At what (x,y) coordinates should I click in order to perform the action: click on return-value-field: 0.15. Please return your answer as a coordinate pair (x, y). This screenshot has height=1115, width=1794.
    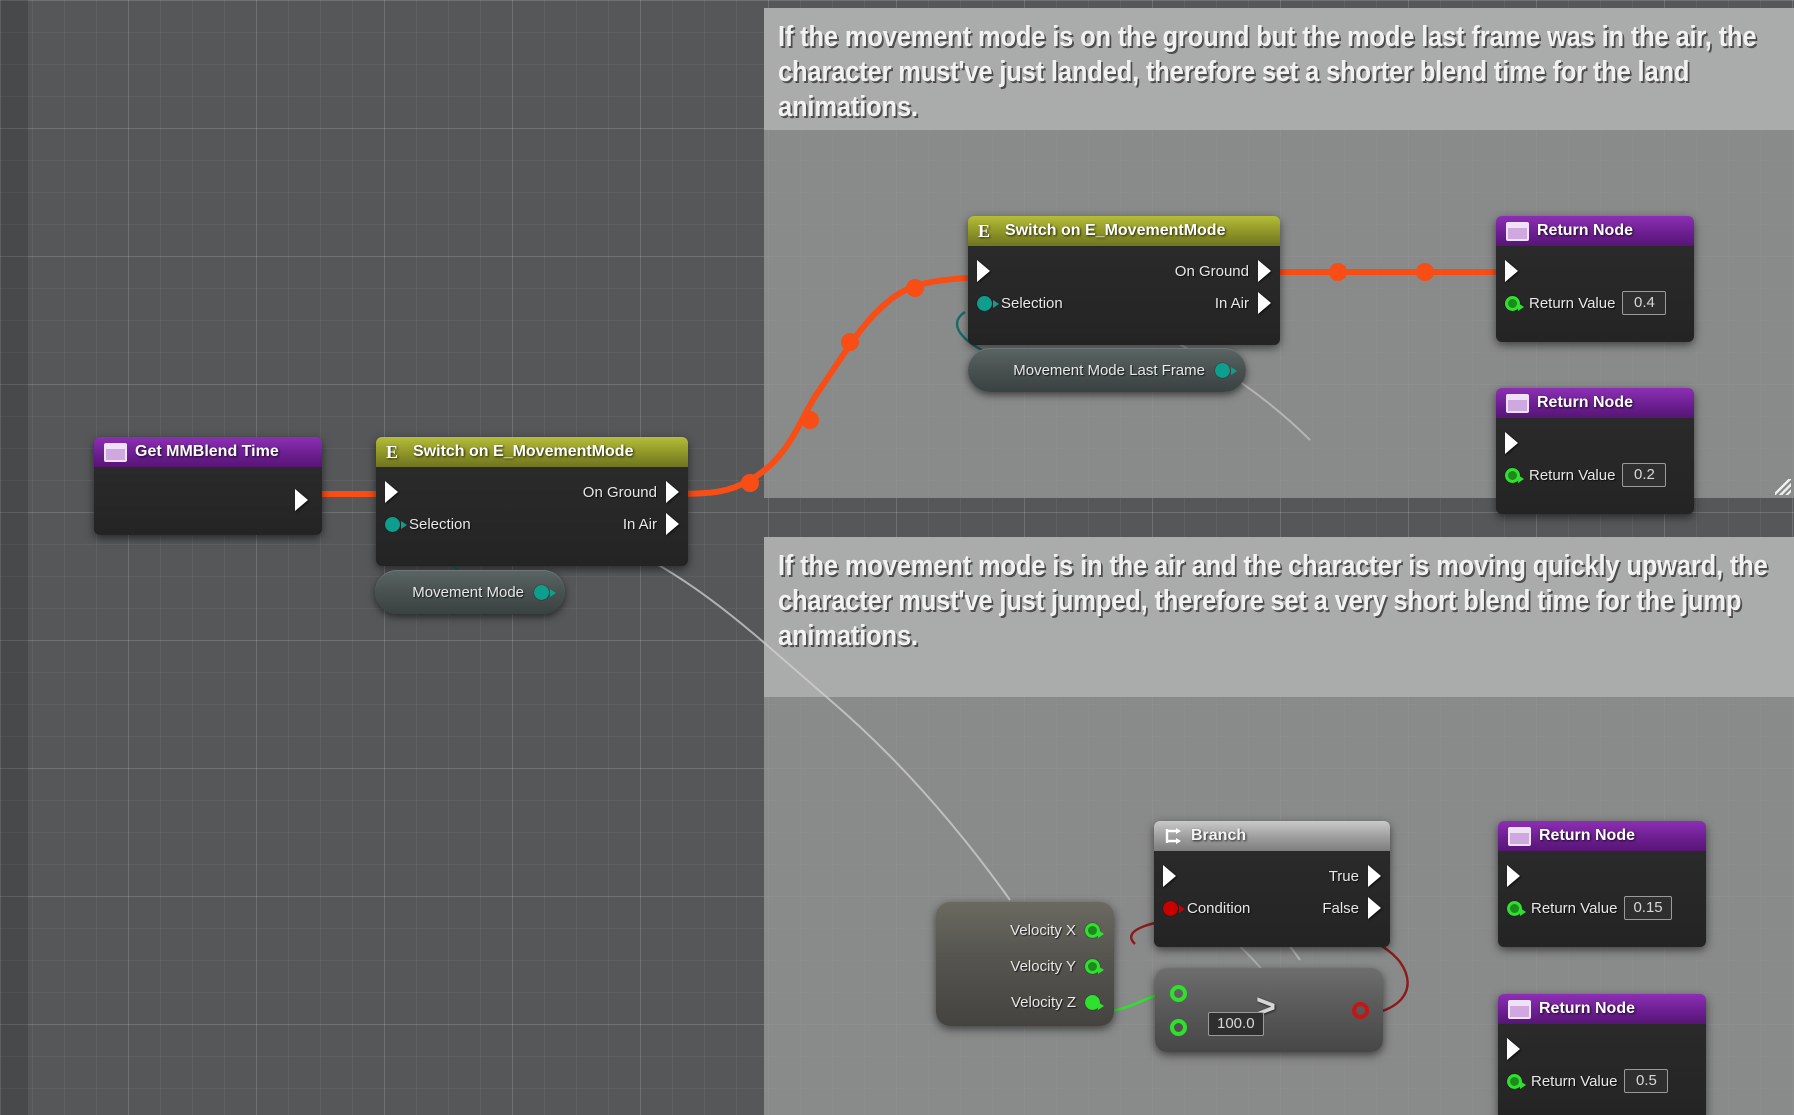
    Looking at the image, I should click on (1648, 908).